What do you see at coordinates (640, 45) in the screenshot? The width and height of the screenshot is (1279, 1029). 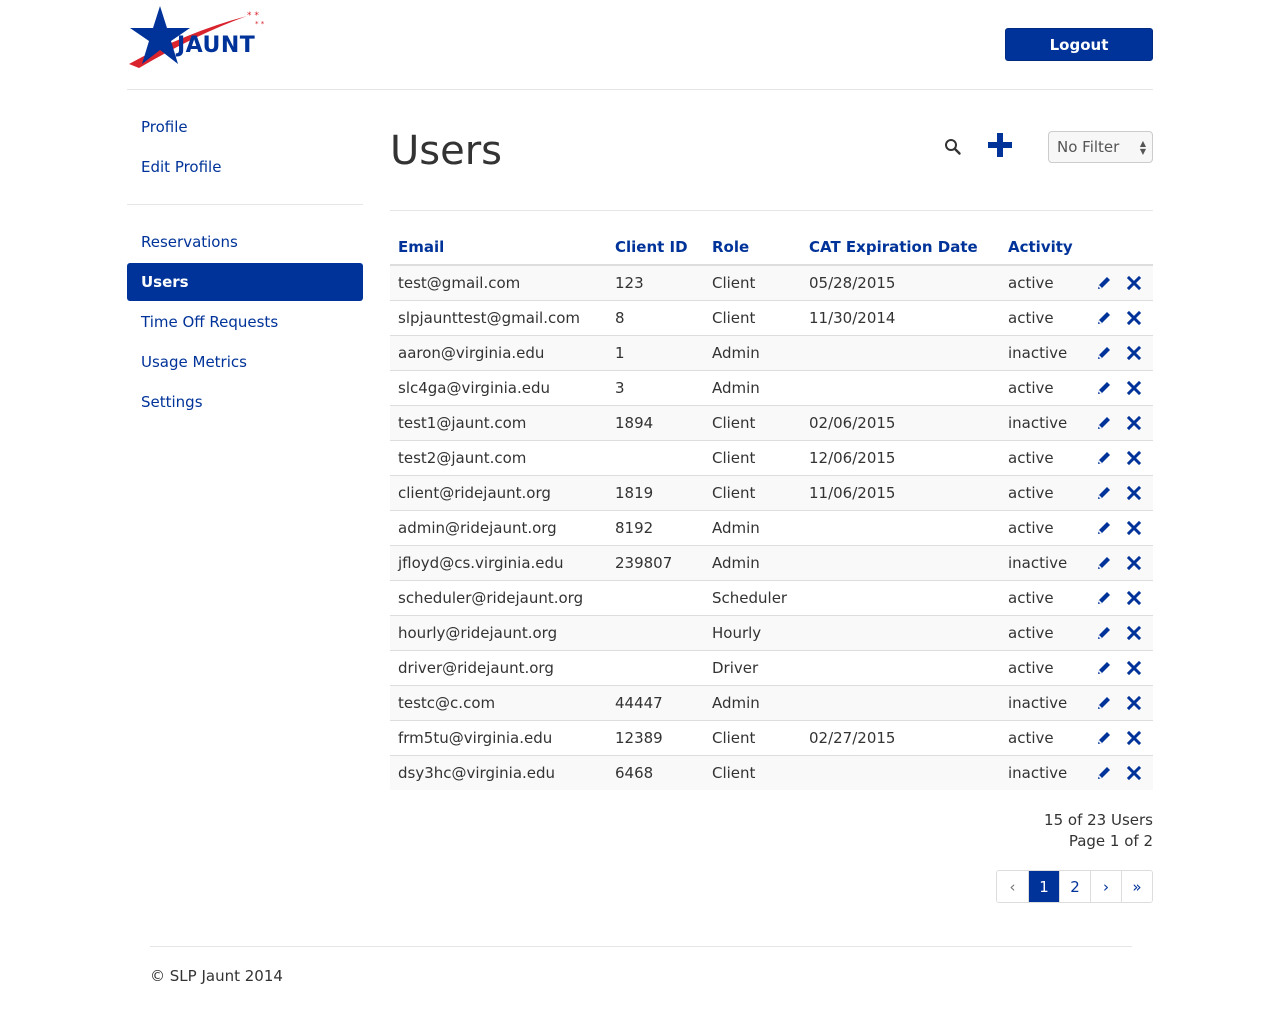 I see `header: * * * * JAUNT Logout` at bounding box center [640, 45].